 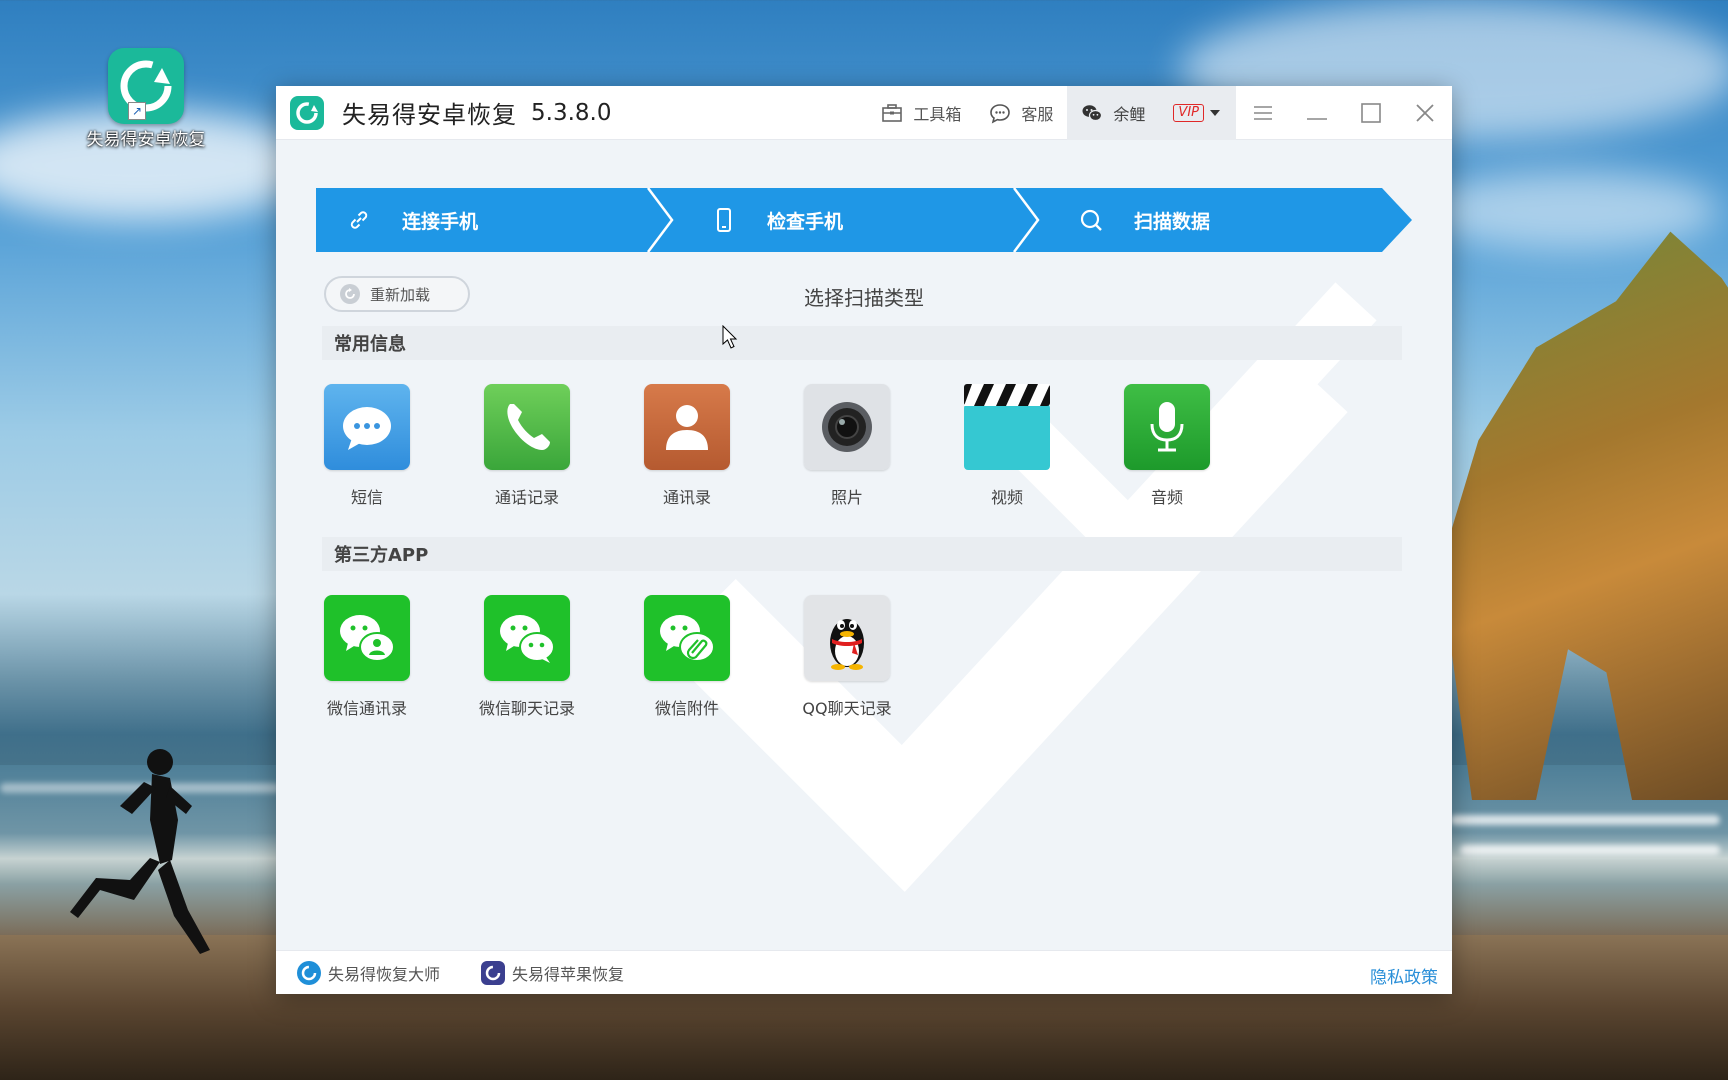 I want to click on app-logo-icon, so click(x=307, y=112).